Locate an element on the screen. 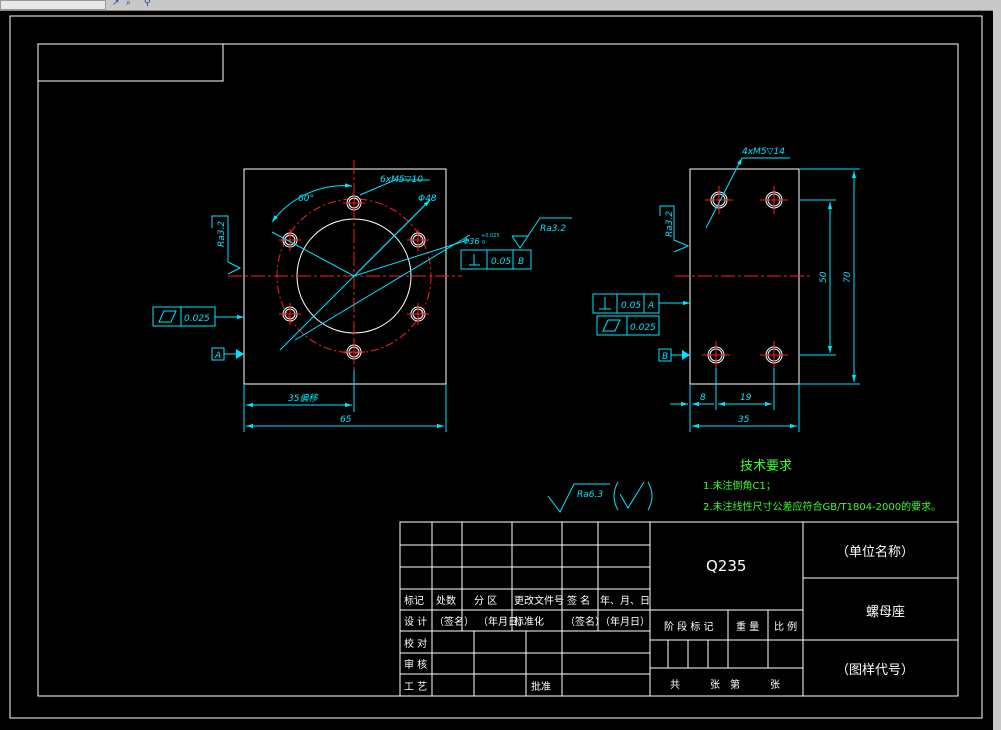 The width and height of the screenshot is (1001, 730). angle-label: 60° is located at coordinates (306, 199).